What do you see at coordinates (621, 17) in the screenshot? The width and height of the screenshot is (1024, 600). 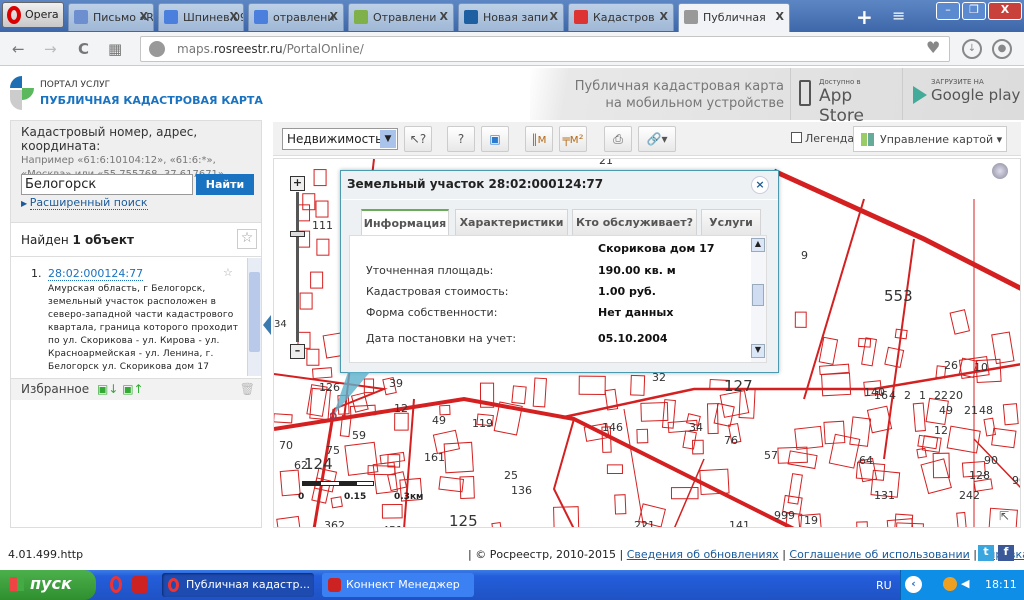 I see `browser-tab: Кадастров X` at bounding box center [621, 17].